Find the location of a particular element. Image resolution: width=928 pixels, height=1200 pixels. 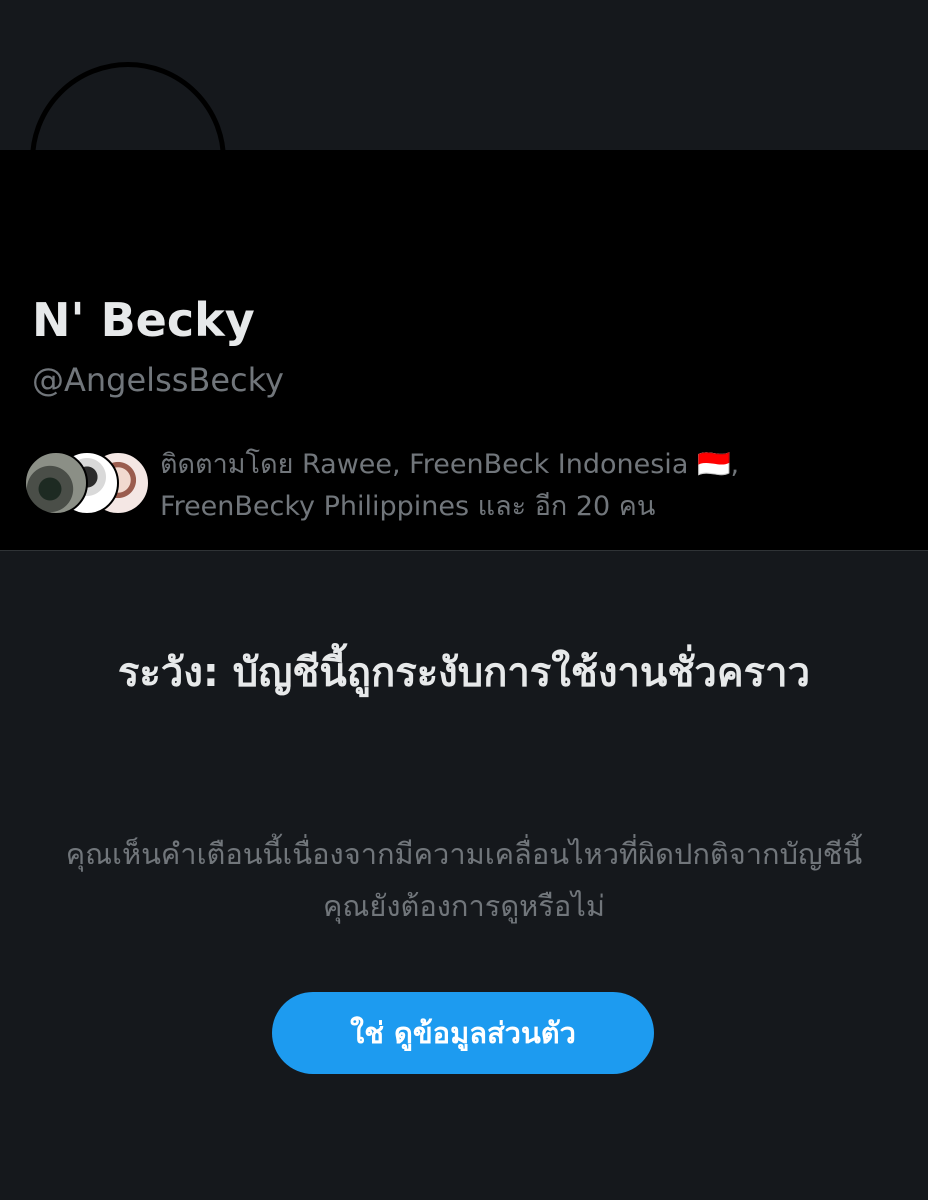

follower-avatar is located at coordinates (56, 483).